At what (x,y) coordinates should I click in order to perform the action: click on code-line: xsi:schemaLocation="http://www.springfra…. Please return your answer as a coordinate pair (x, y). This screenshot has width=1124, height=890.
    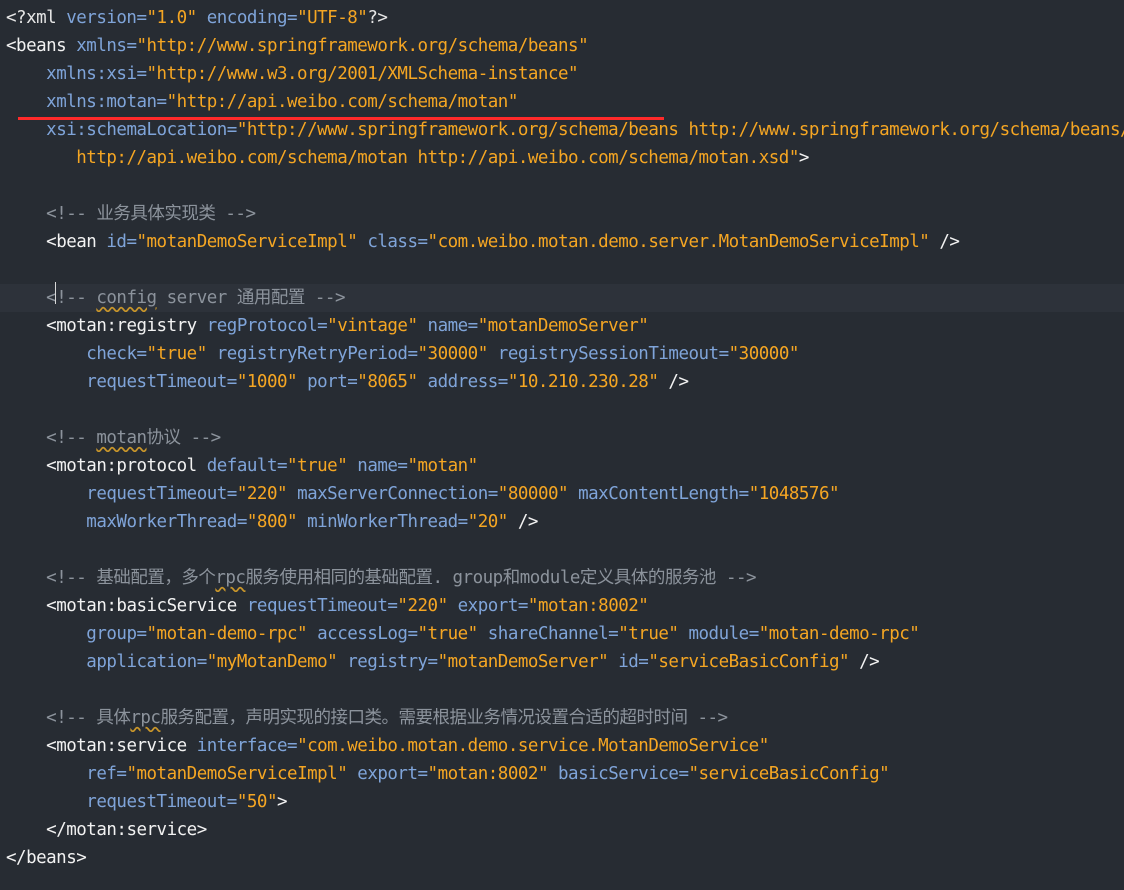
    Looking at the image, I should click on (562, 130).